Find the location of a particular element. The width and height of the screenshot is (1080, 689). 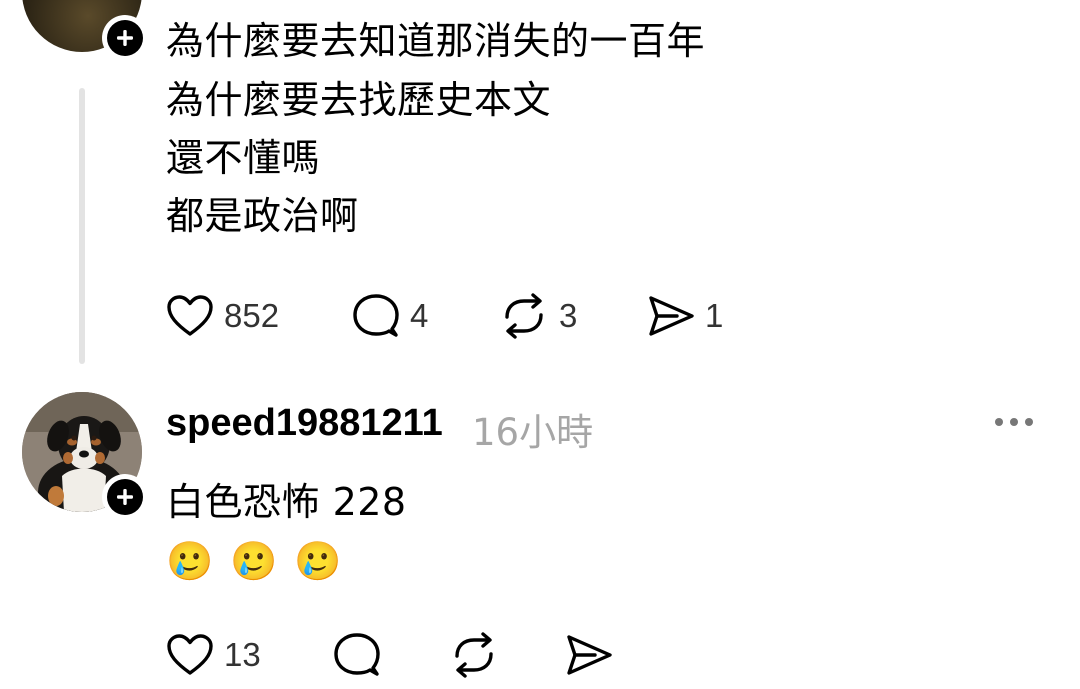

repost-button: 3 is located at coordinates (538, 316).